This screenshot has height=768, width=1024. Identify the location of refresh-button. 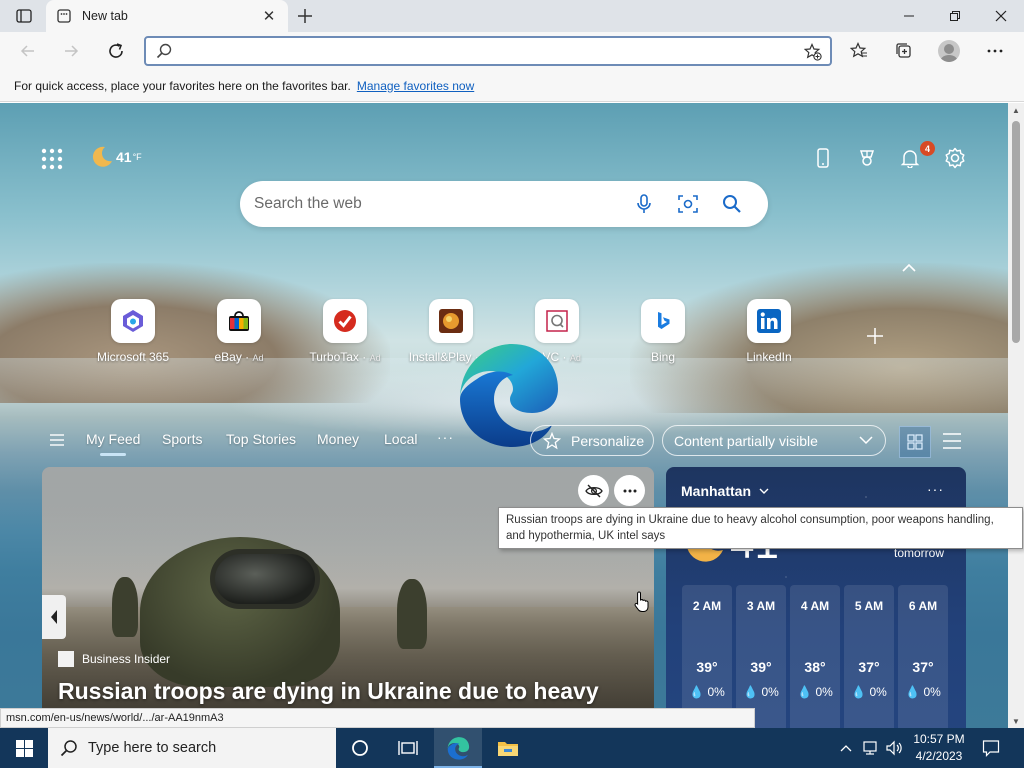
(116, 51).